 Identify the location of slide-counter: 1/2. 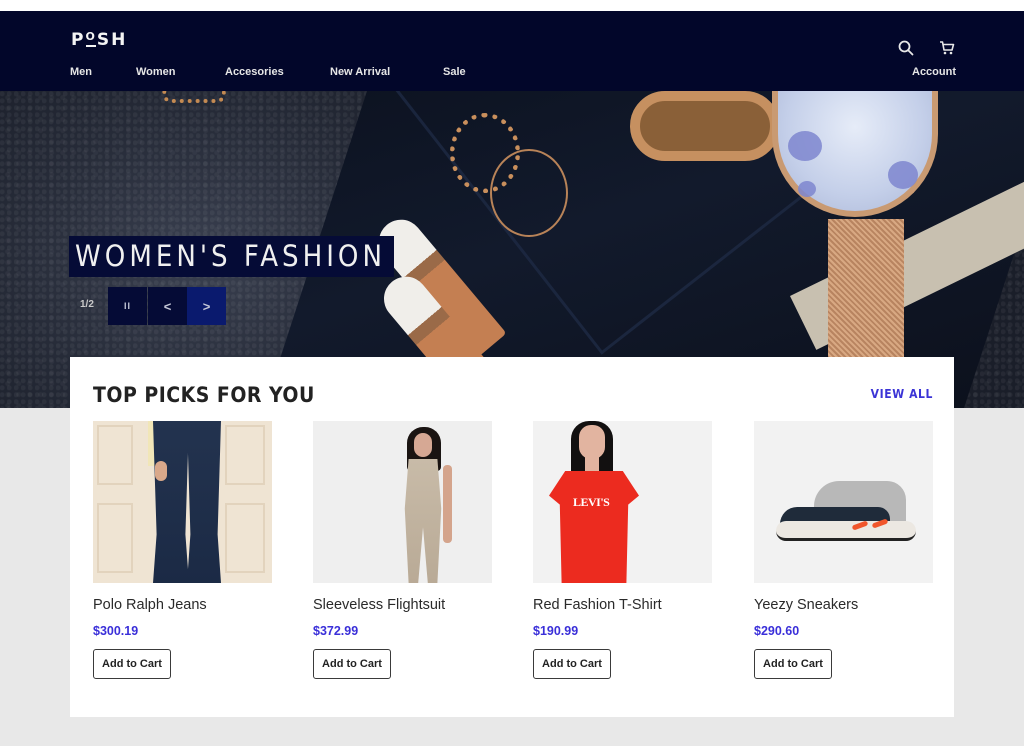
(87, 304).